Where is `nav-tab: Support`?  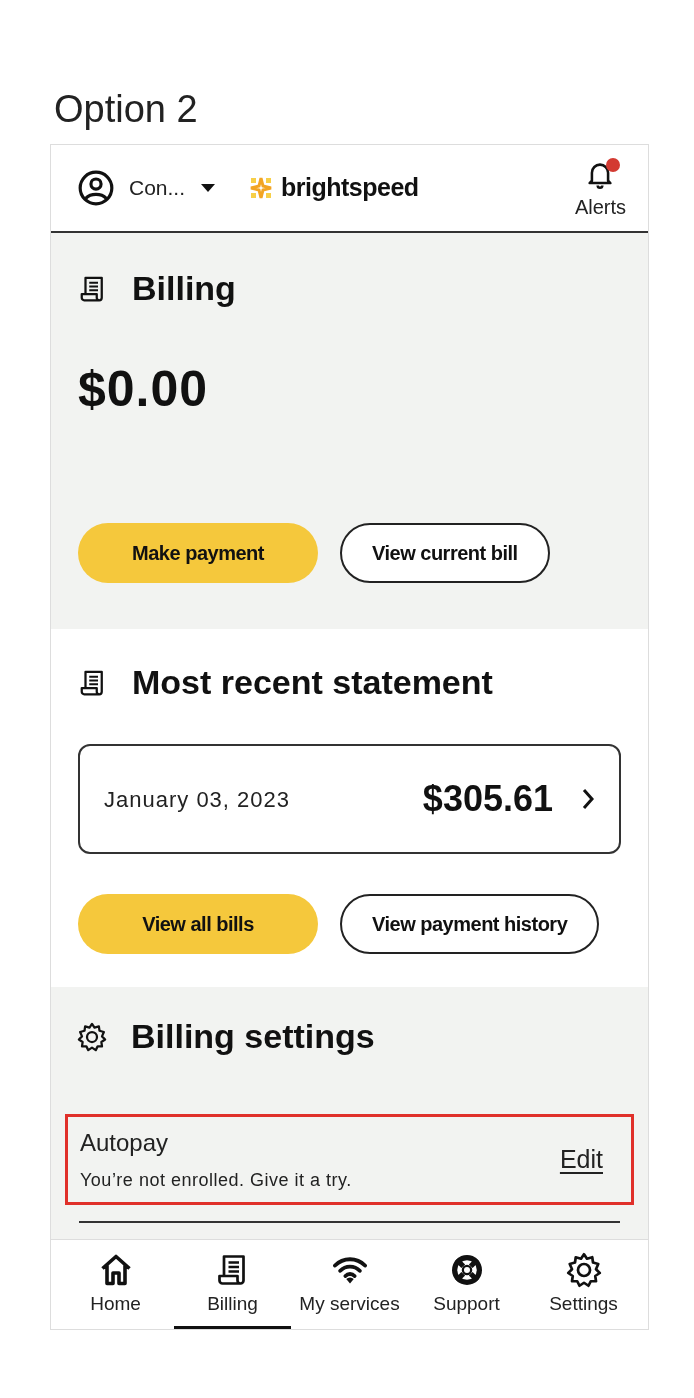
nav-tab: Support is located at coordinates (466, 1284).